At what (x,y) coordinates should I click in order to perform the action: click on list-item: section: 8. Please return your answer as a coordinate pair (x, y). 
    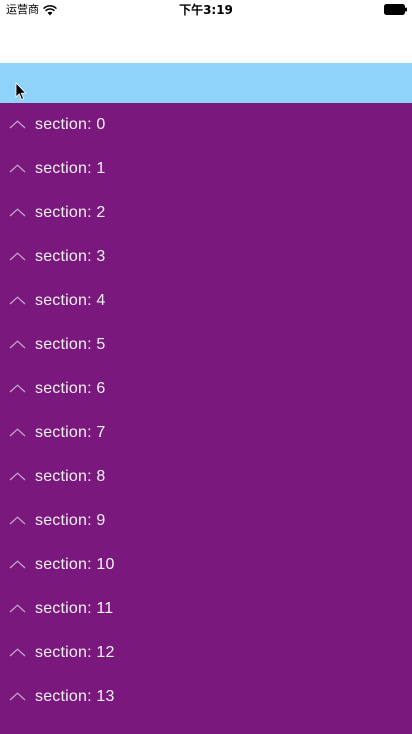
    Looking at the image, I should click on (206, 477).